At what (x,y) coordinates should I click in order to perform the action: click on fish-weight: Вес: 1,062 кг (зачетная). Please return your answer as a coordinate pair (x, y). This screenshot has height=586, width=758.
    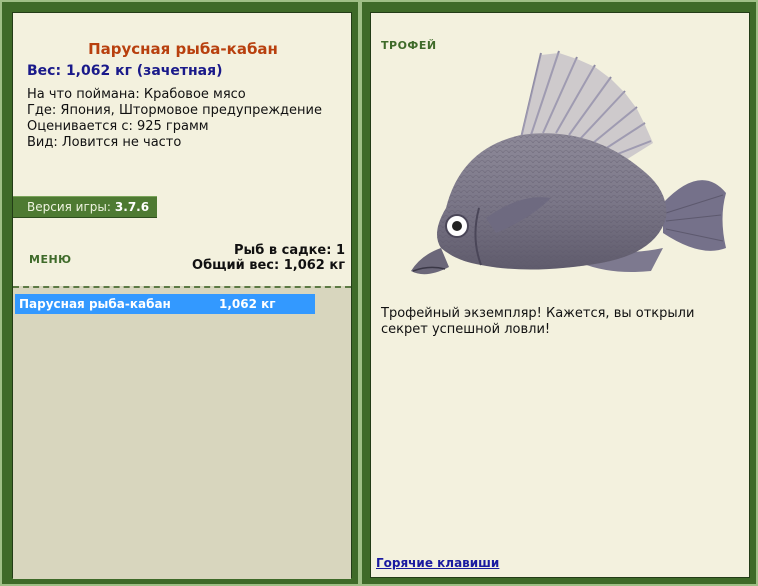
    Looking at the image, I should click on (125, 71).